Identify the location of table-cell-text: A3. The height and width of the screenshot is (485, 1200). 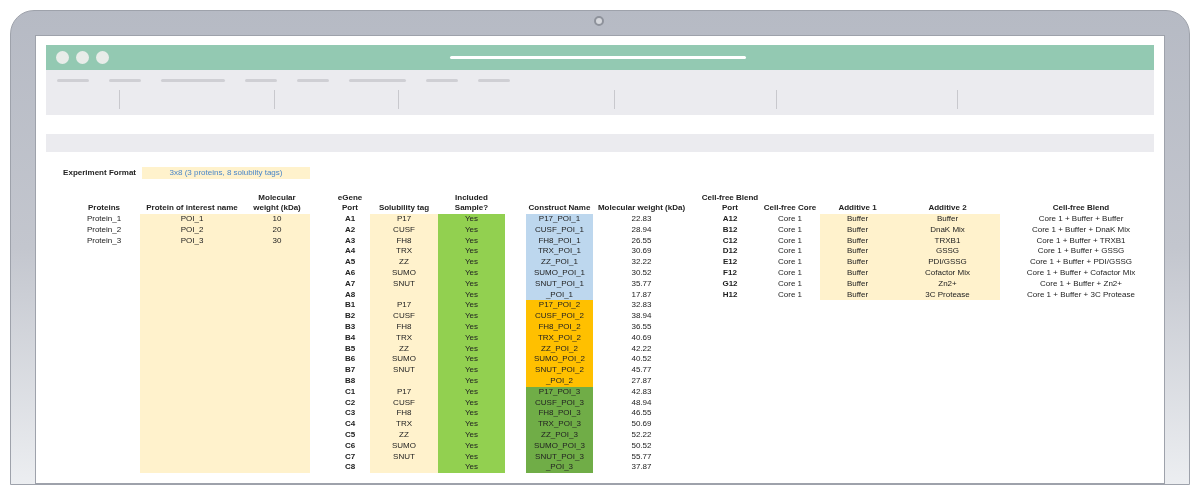
(350, 241).